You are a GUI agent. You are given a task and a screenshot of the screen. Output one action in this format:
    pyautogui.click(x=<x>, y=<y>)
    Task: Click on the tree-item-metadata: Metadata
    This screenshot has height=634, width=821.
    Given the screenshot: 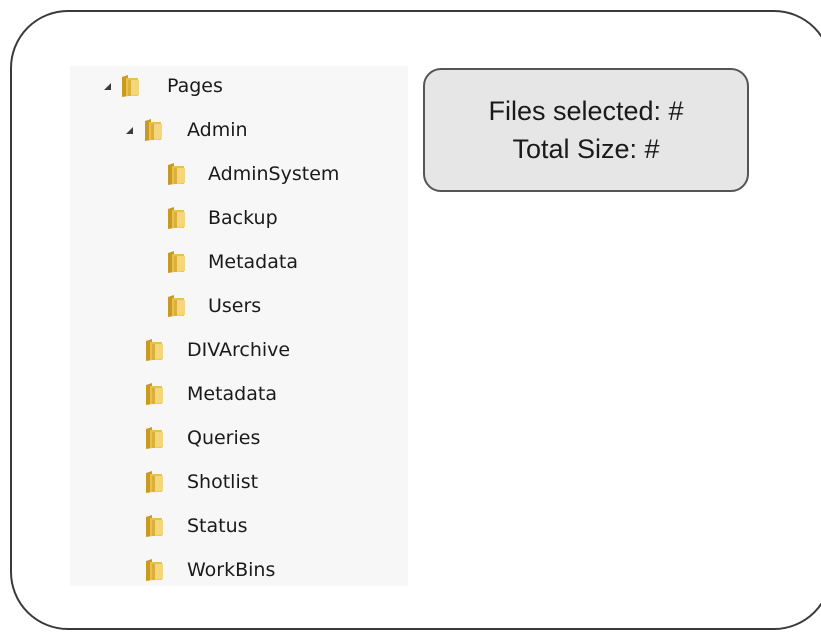 What is the action you would take?
    pyautogui.click(x=230, y=394)
    